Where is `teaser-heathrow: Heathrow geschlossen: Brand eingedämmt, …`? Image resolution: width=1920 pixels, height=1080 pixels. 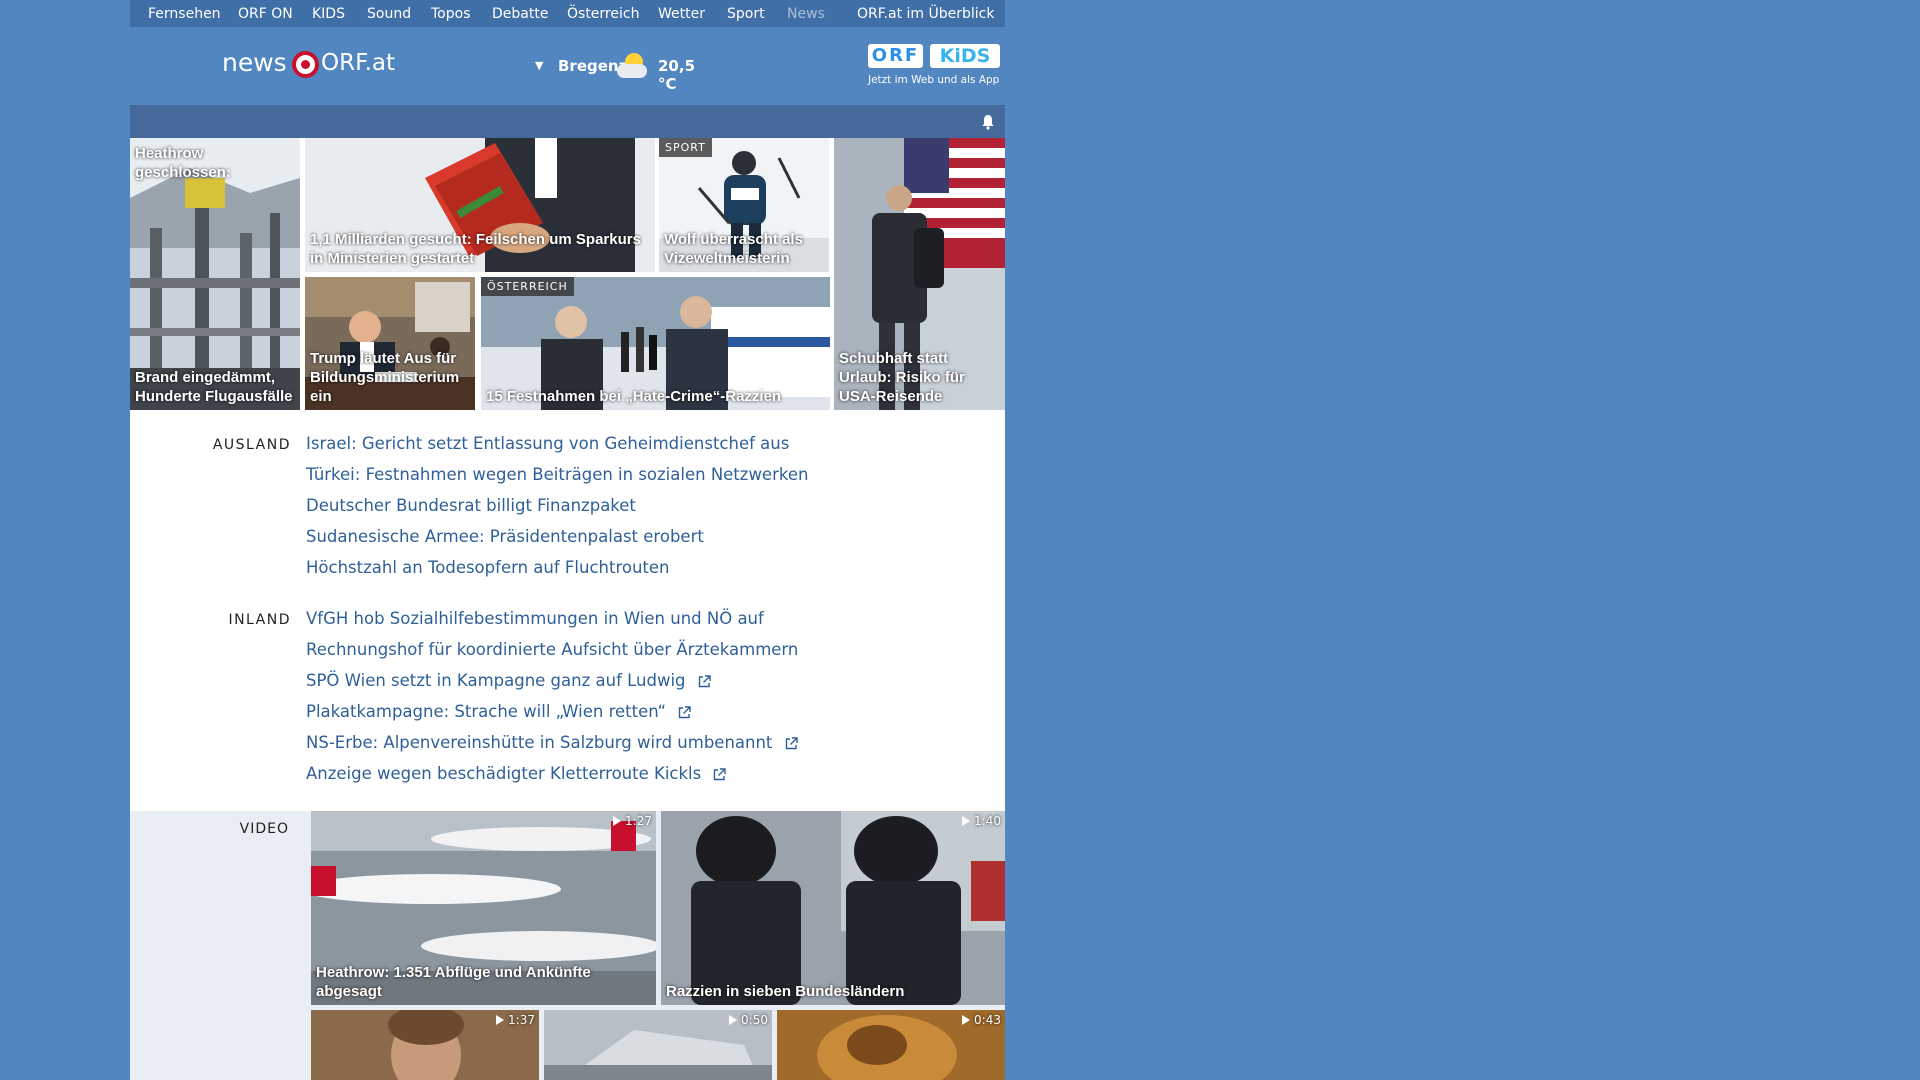
teaser-heathrow: Heathrow geschlossen: Brand eingedämmt, … is located at coordinates (215, 274).